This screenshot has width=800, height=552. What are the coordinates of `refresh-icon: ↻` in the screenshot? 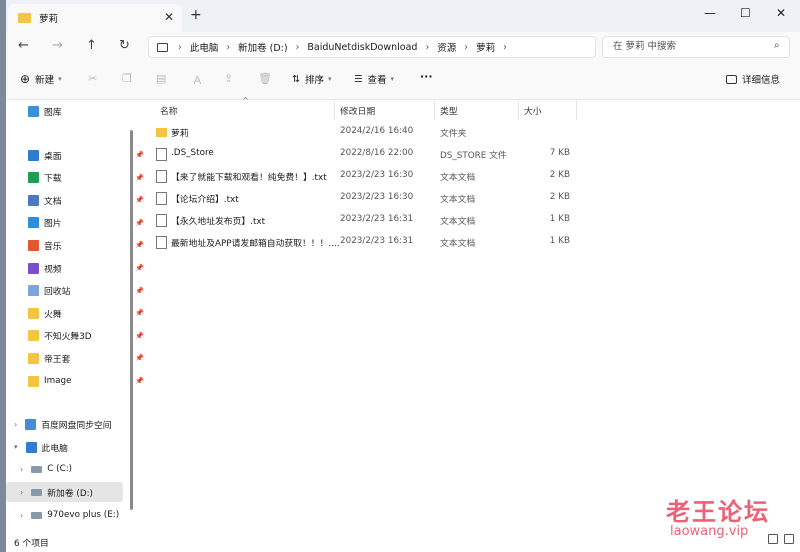 It's located at (124, 45).